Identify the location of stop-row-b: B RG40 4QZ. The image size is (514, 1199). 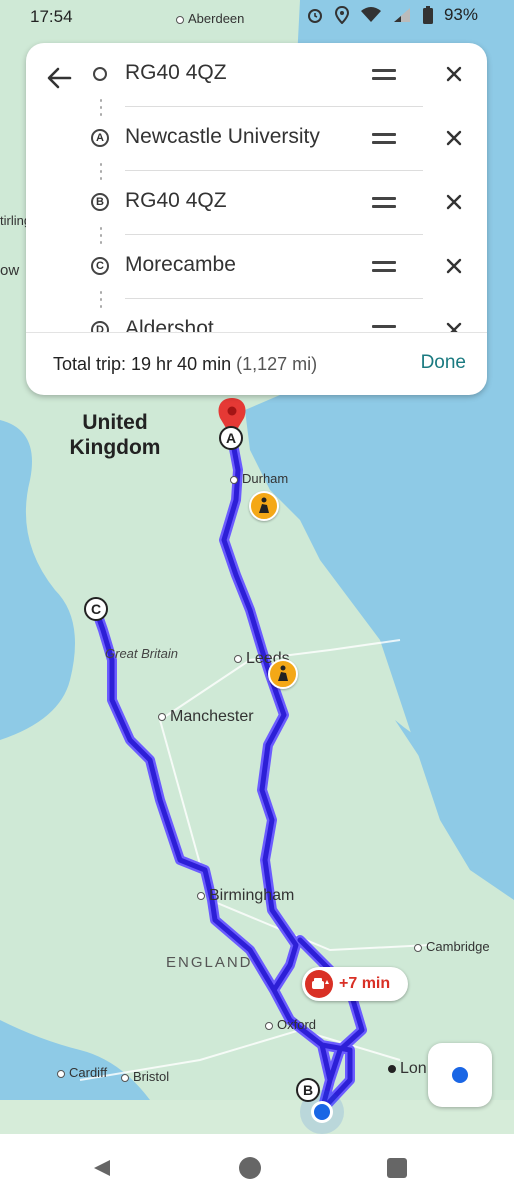
(256, 203).